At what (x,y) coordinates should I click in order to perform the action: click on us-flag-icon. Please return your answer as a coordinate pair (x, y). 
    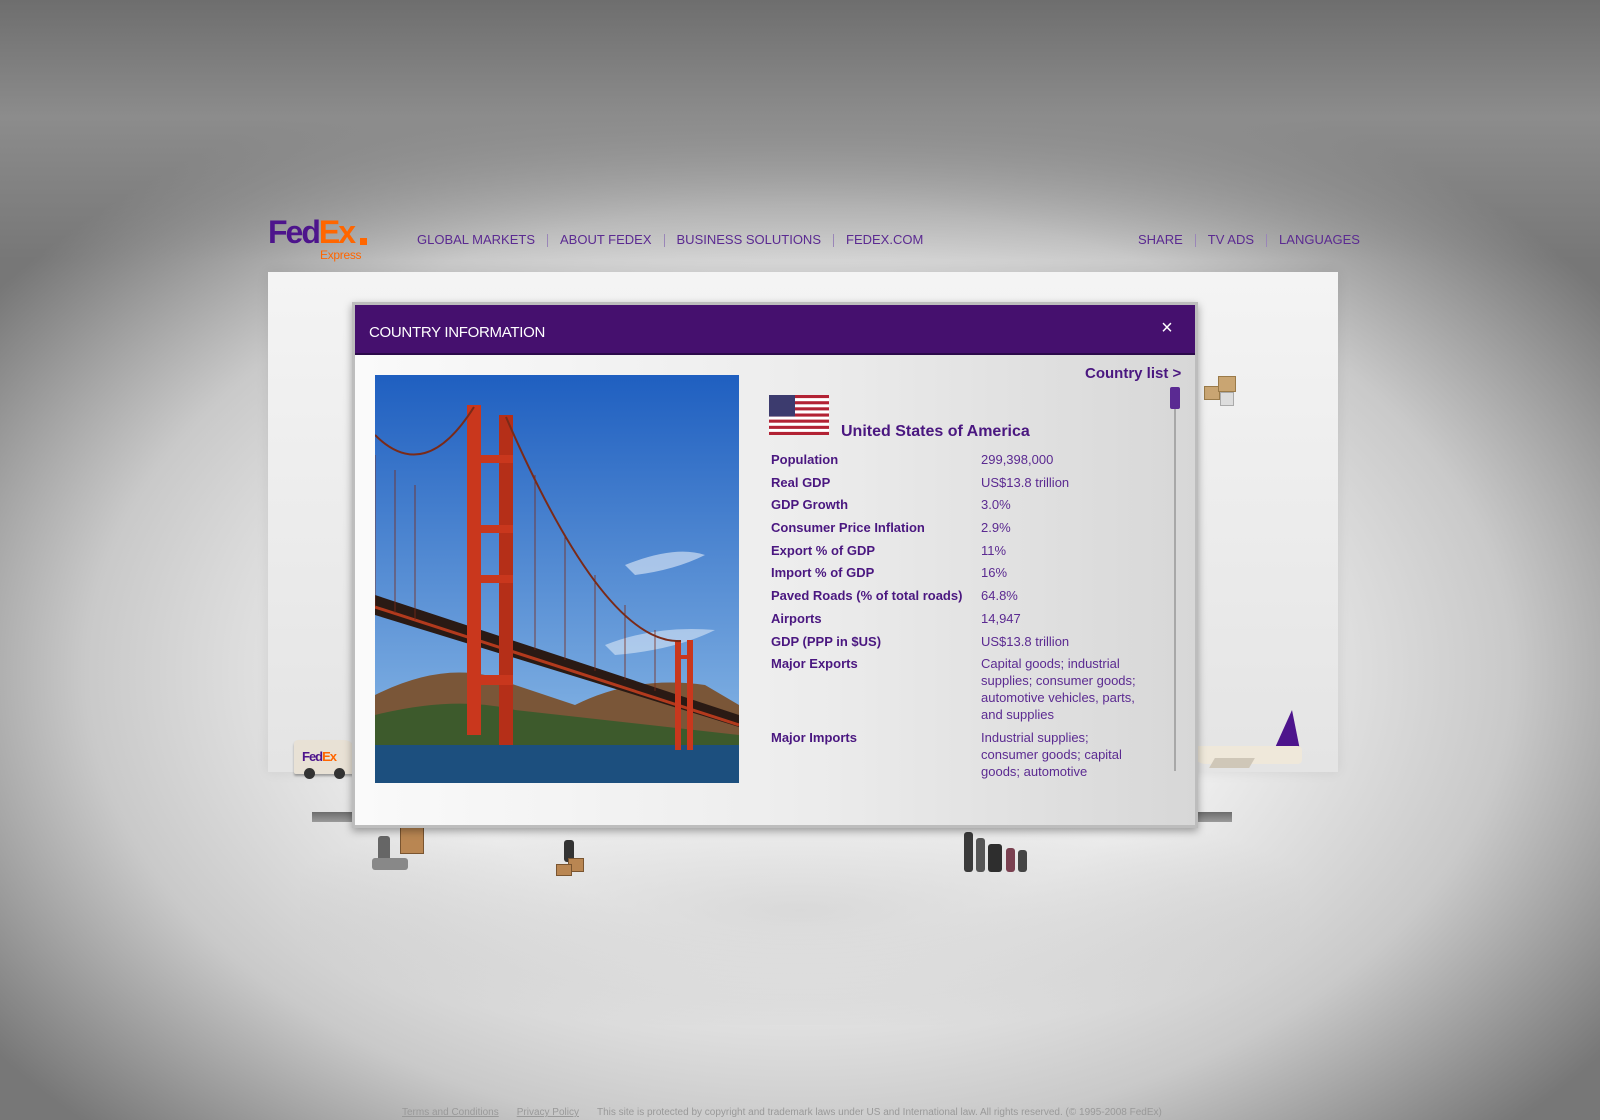
    Looking at the image, I should click on (799, 415).